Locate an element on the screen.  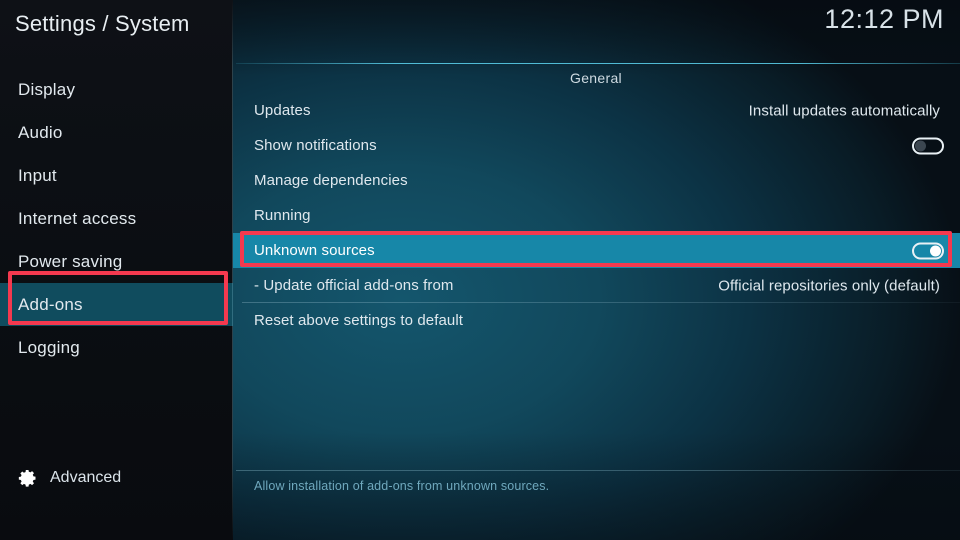
settings-row-label: Unknown sources is located at coordinates (314, 250).